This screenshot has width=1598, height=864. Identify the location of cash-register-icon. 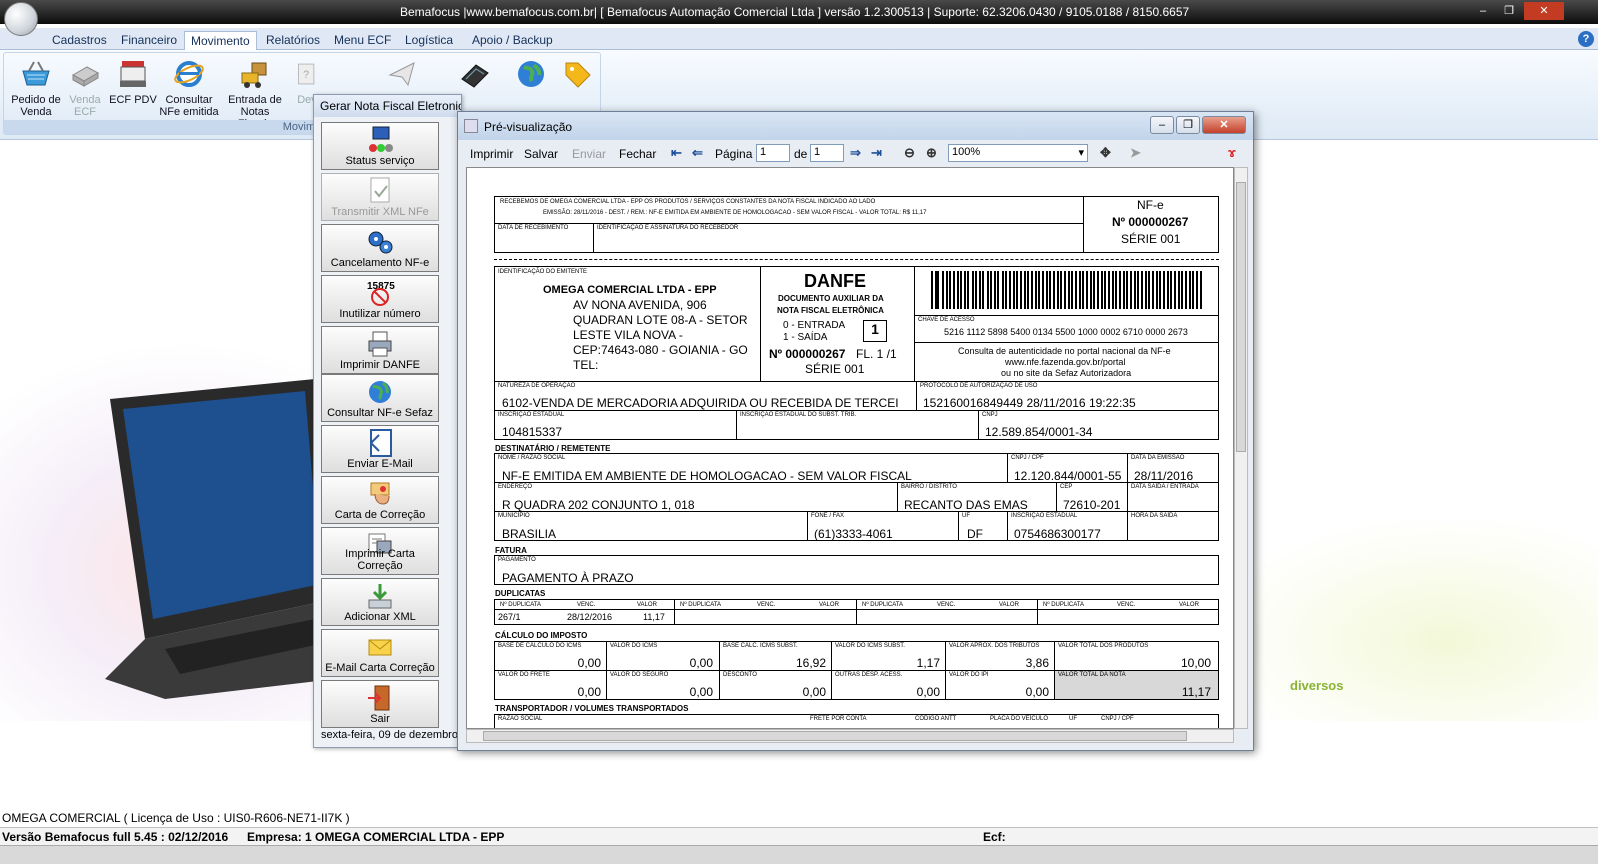
(133, 74).